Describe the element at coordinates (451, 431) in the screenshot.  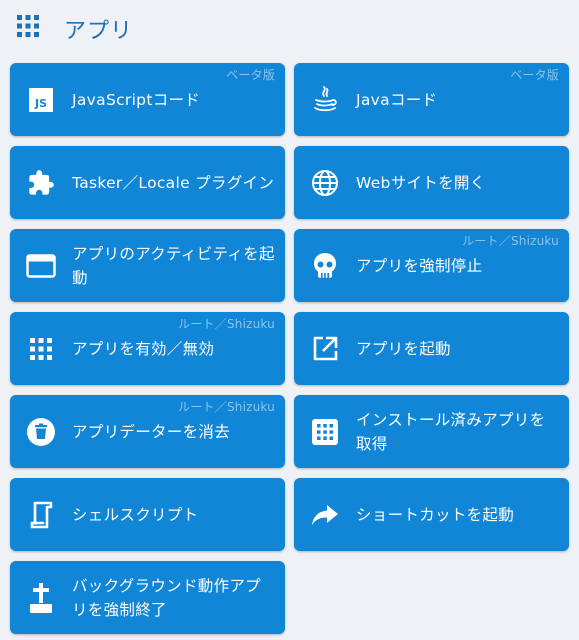
I see `action-label: インストール済みアプリを取得` at that location.